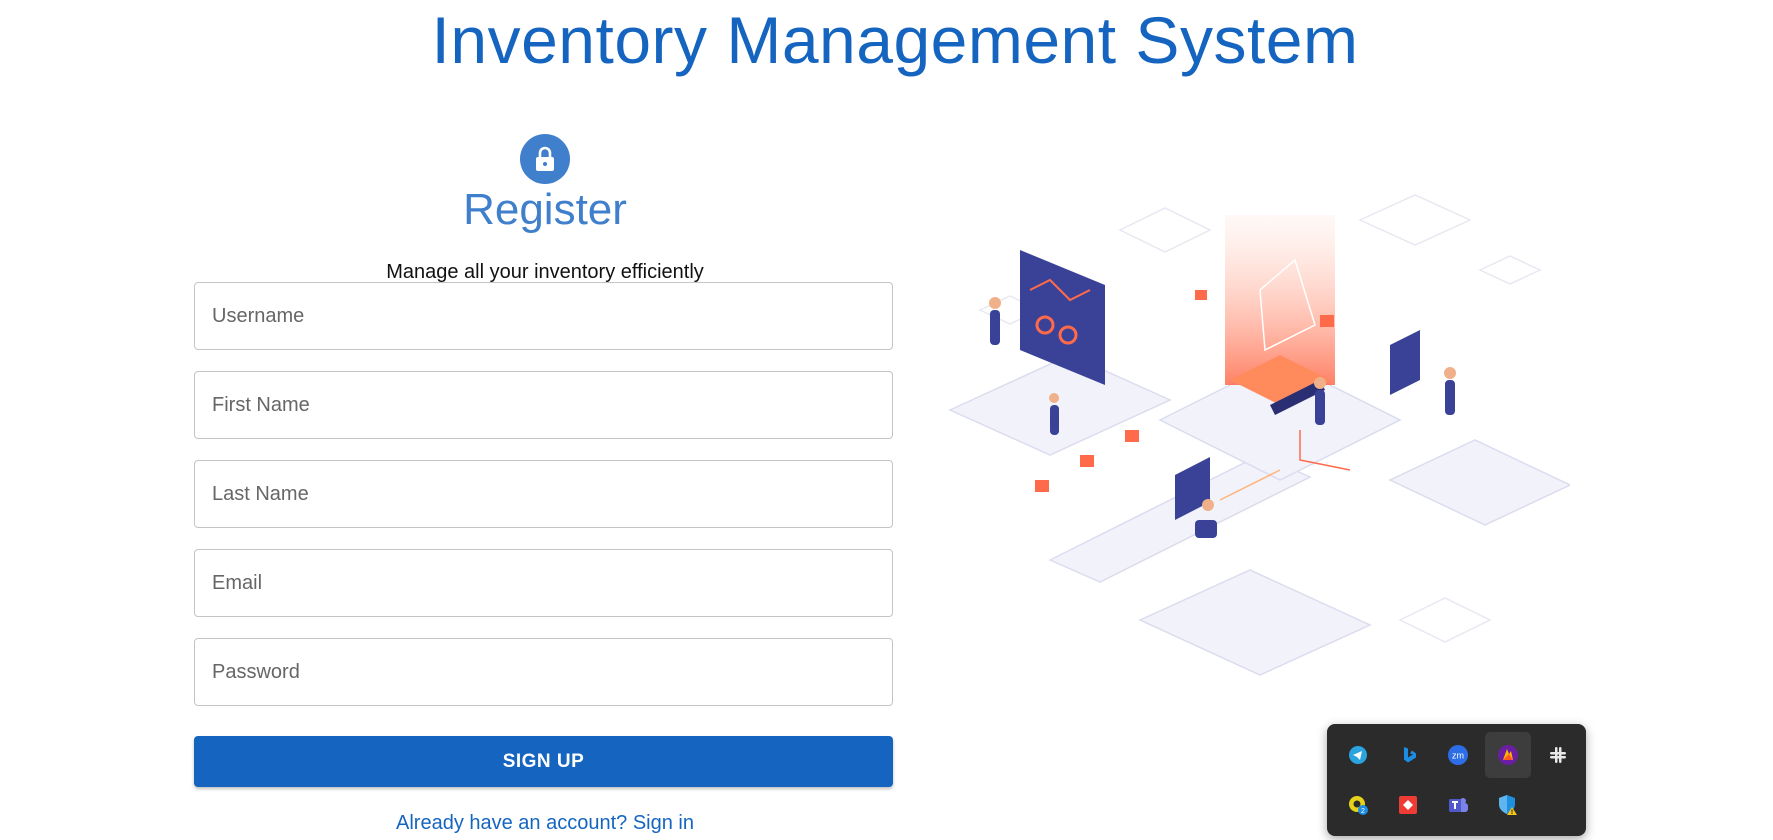 The image size is (1773, 840). I want to click on lock-icon, so click(545, 158).